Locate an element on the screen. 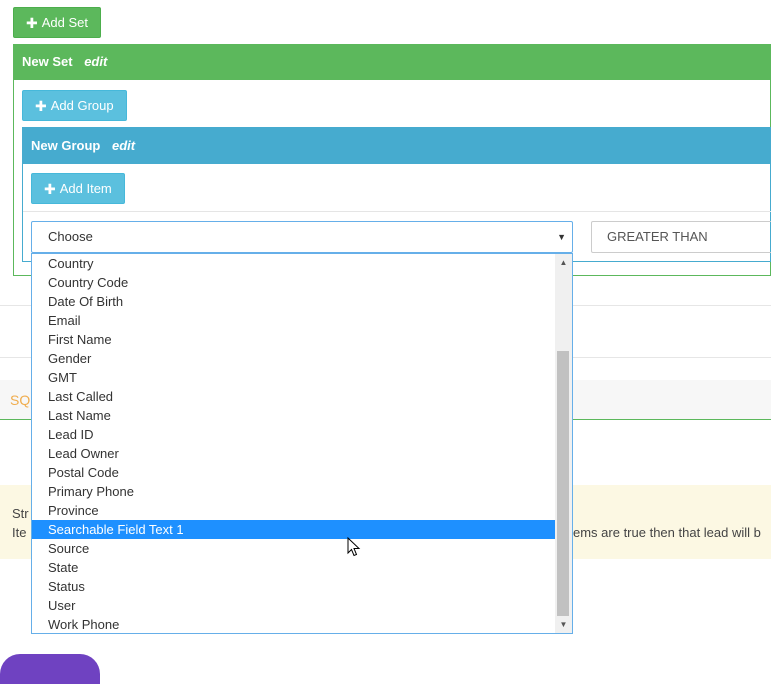  add-group-button: ✚ Add Group is located at coordinates (74, 105).